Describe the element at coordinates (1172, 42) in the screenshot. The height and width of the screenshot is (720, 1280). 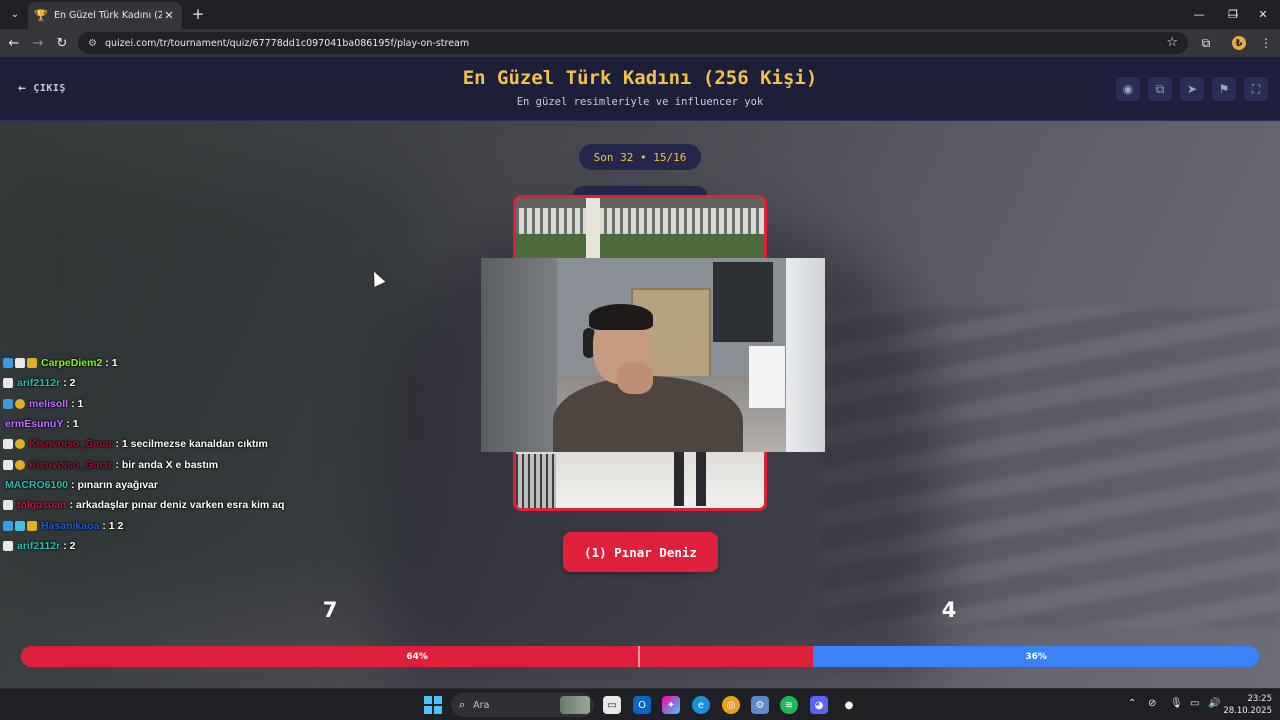
I see `bookmark-star-icon: ☆` at that location.